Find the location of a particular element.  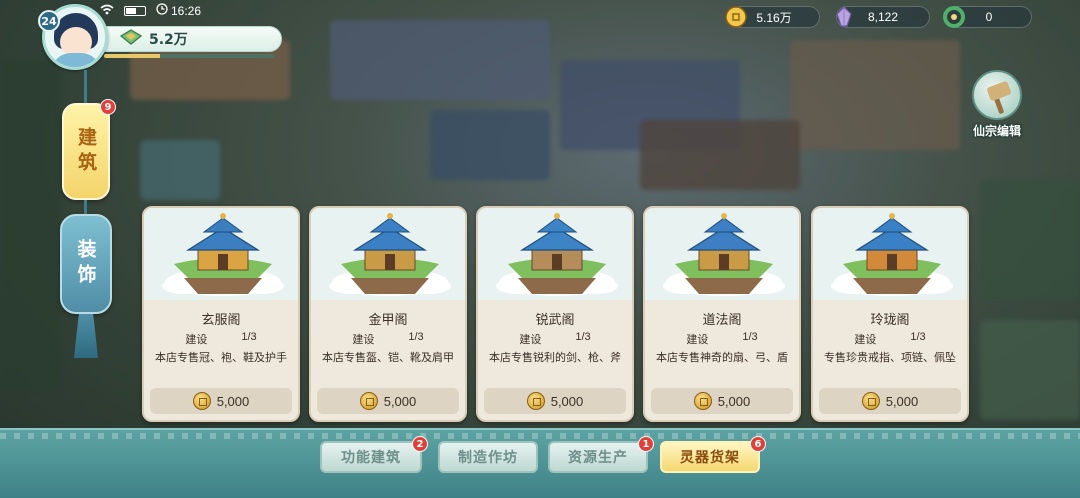

jade-amount: 0 is located at coordinates (989, 17).